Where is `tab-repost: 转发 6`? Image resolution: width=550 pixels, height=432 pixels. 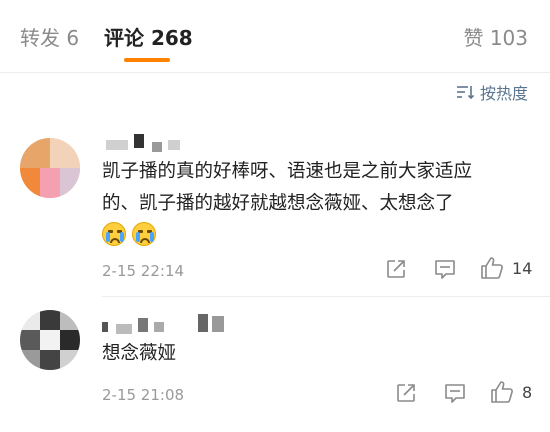
tab-repost: 转发 6 is located at coordinates (49, 36).